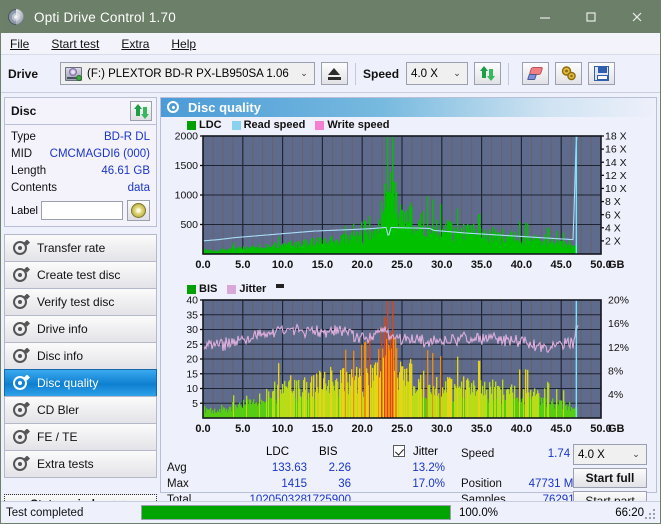 The image size is (661, 524). I want to click on eject-icon, so click(335, 73).